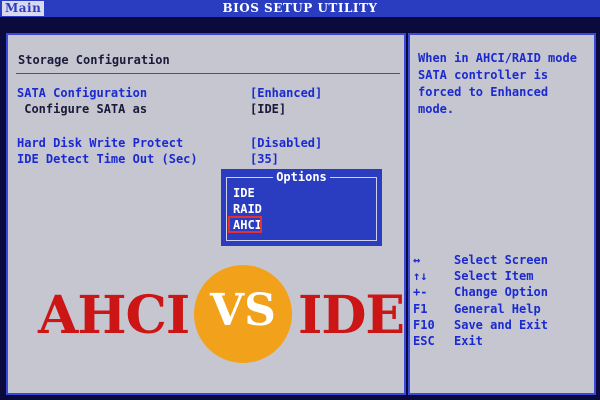 Image resolution: width=600 pixels, height=400 pixels. What do you see at coordinates (264, 159) in the screenshot?
I see `setting-ide-detect-timeout-value: [35]` at bounding box center [264, 159].